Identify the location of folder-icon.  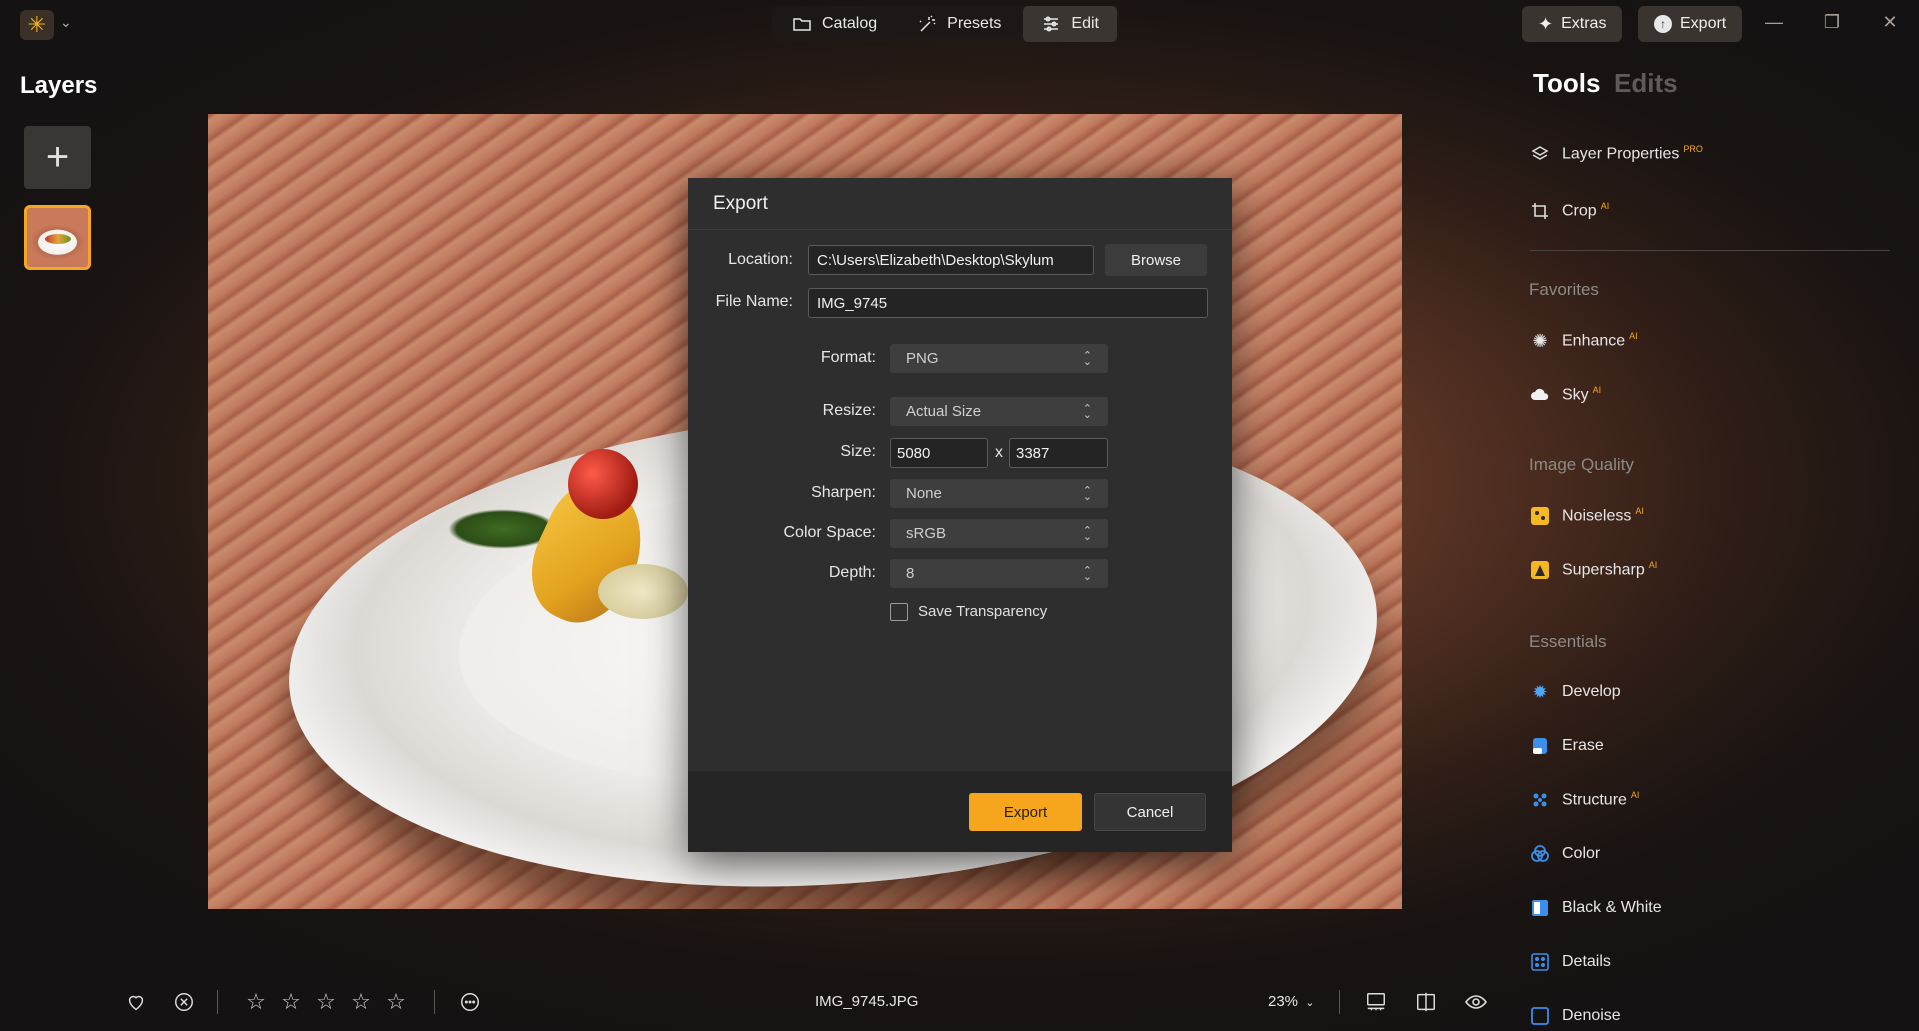
(802, 24).